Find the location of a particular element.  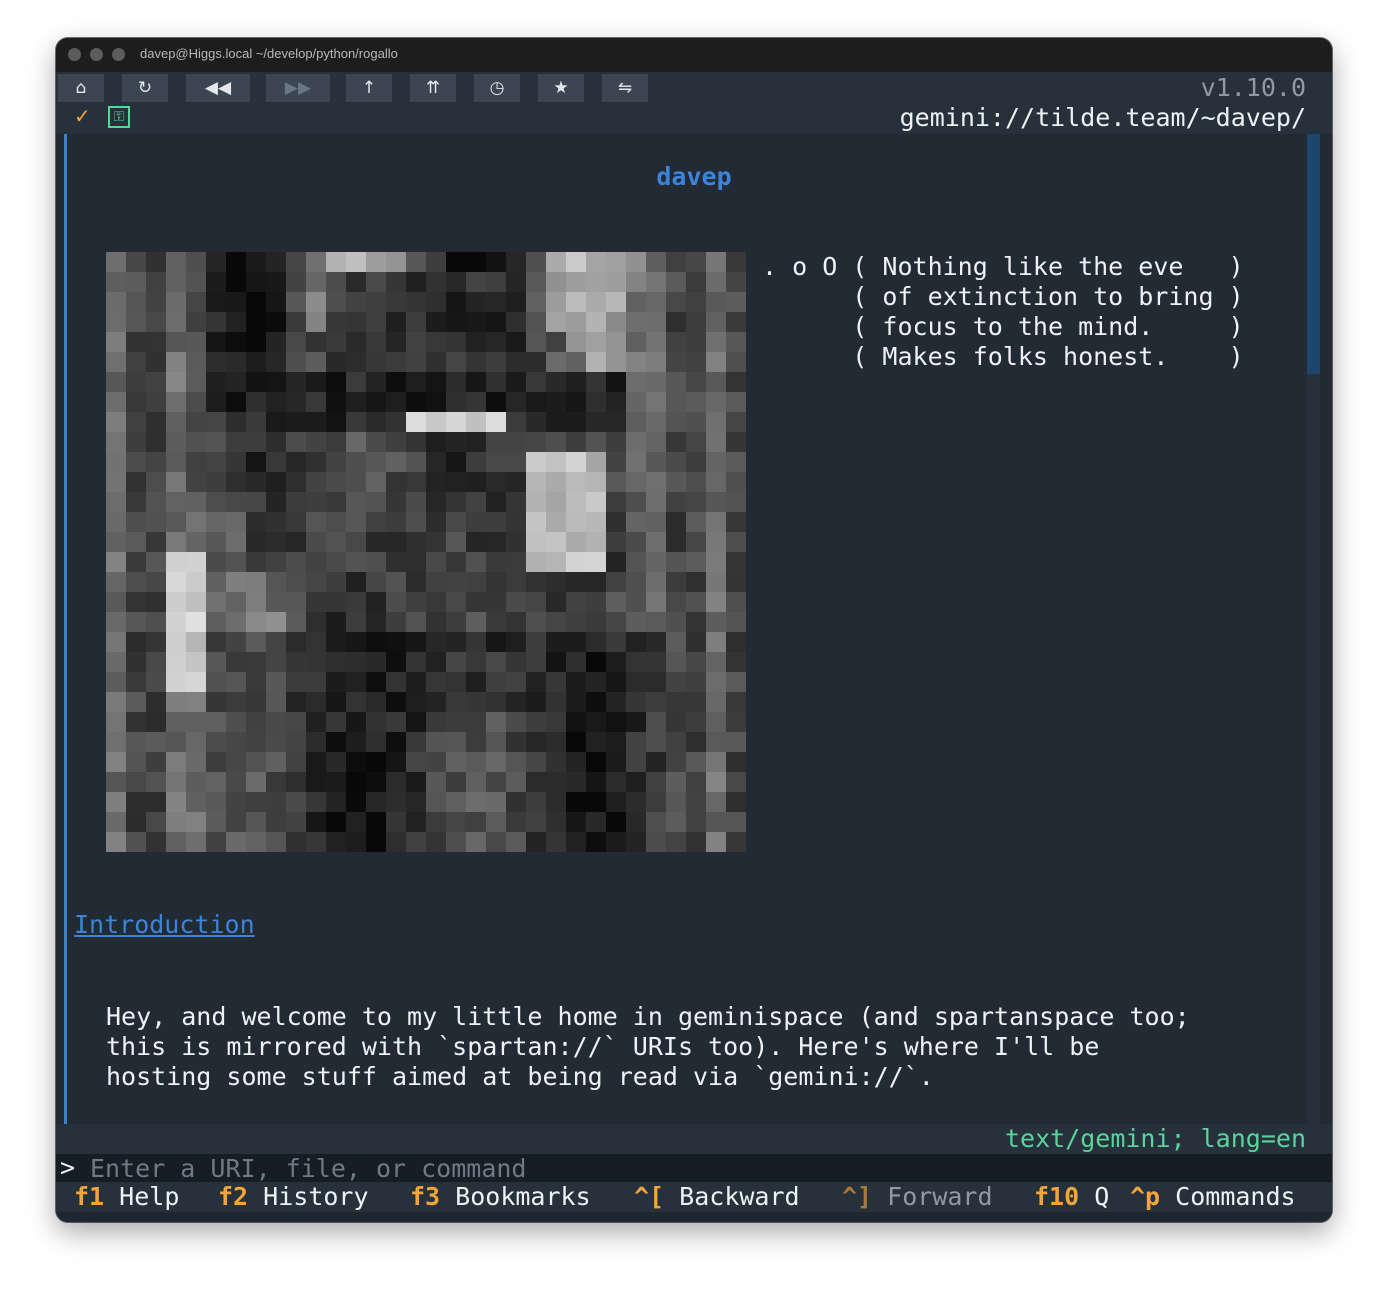

close-window-button is located at coordinates (74, 54).